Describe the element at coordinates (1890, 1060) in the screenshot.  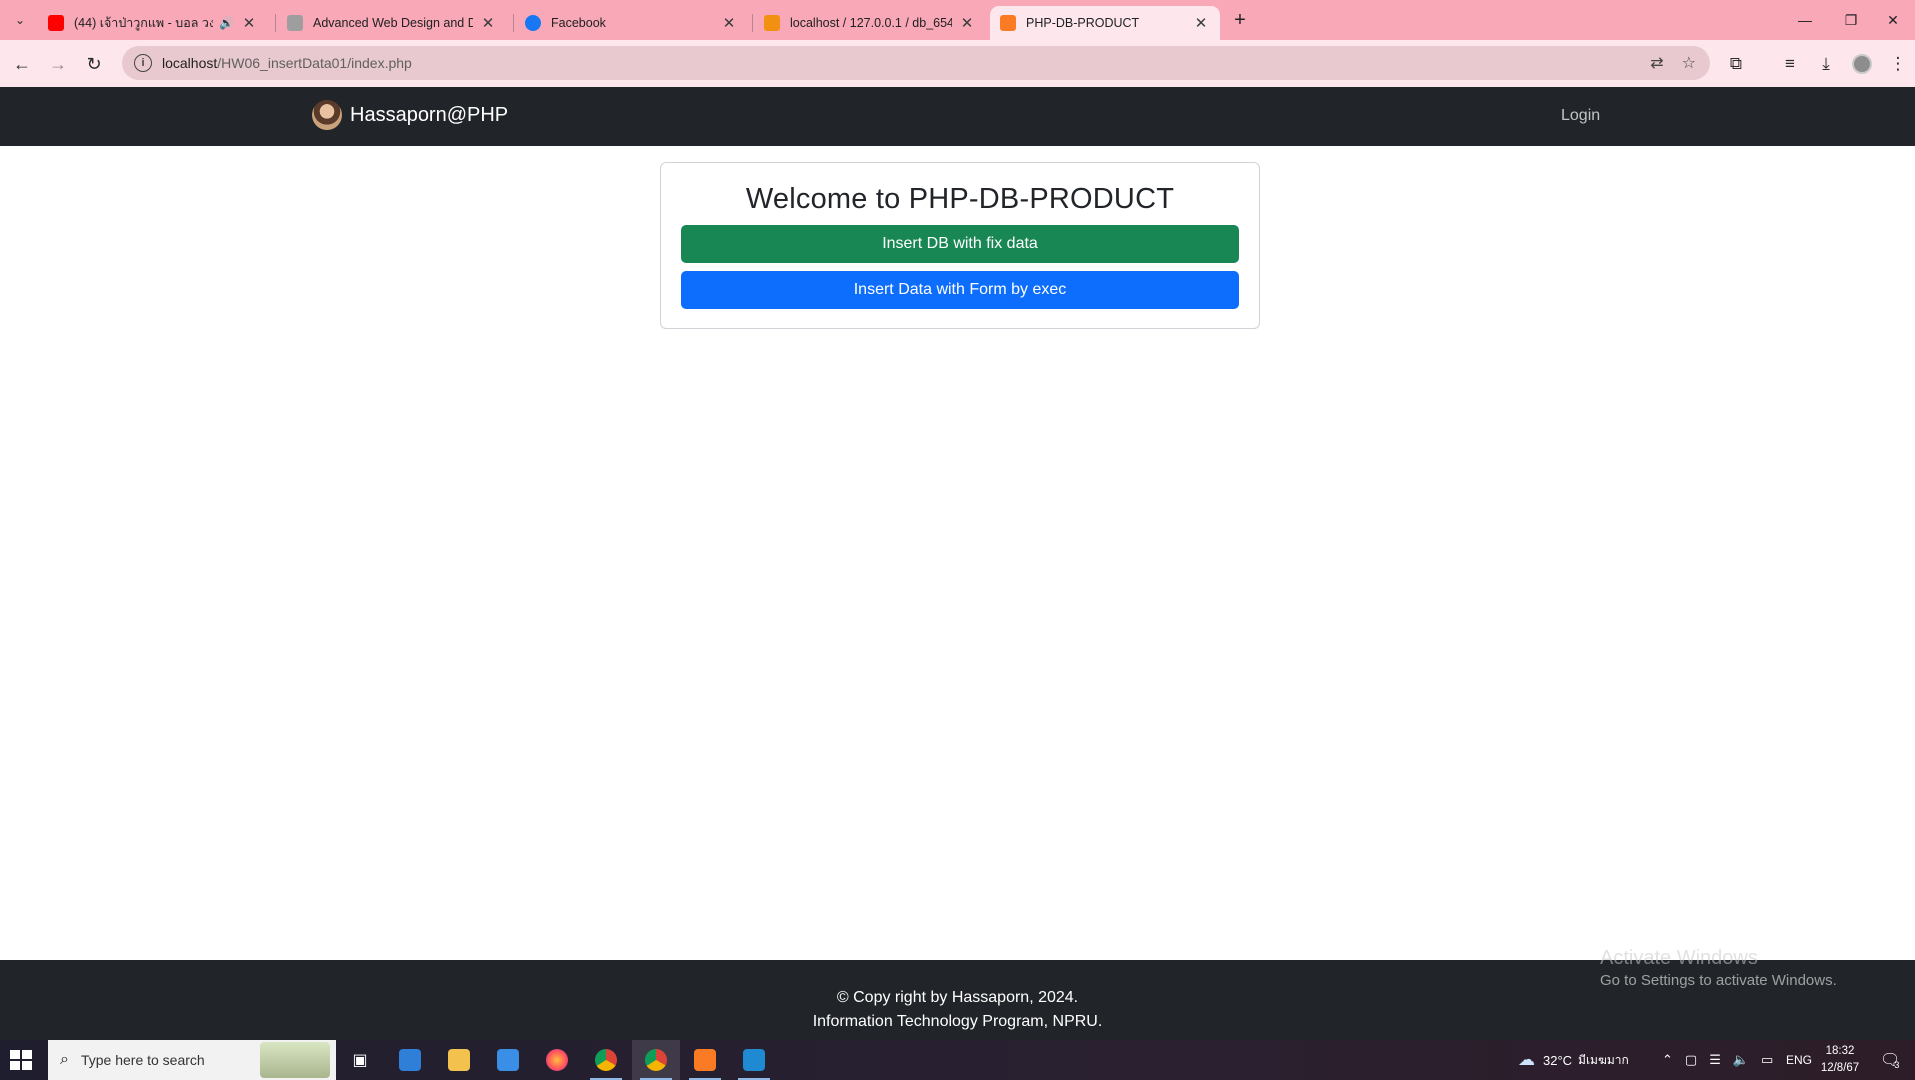
I see `notification-center-button: 🗨 3` at that location.